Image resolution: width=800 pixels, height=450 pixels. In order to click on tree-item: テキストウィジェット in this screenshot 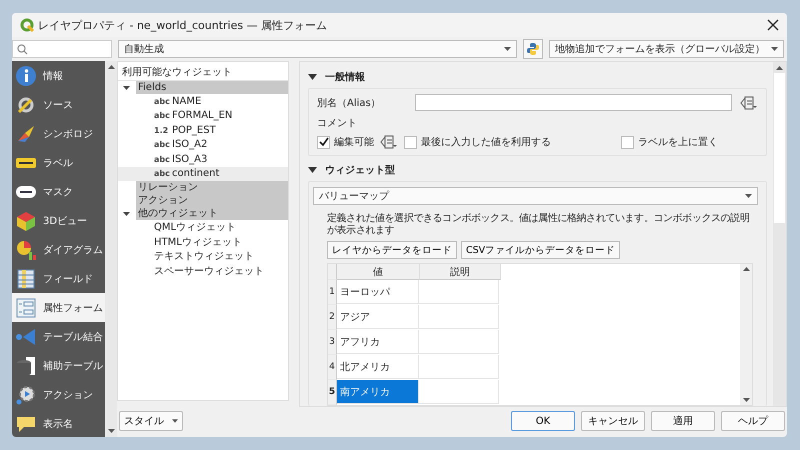, I will do `click(203, 256)`.